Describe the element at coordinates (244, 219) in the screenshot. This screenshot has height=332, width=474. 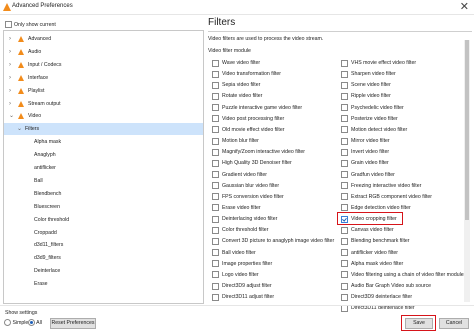
I see `filter-checkbox-item: Deinterlacing video filter` at that location.